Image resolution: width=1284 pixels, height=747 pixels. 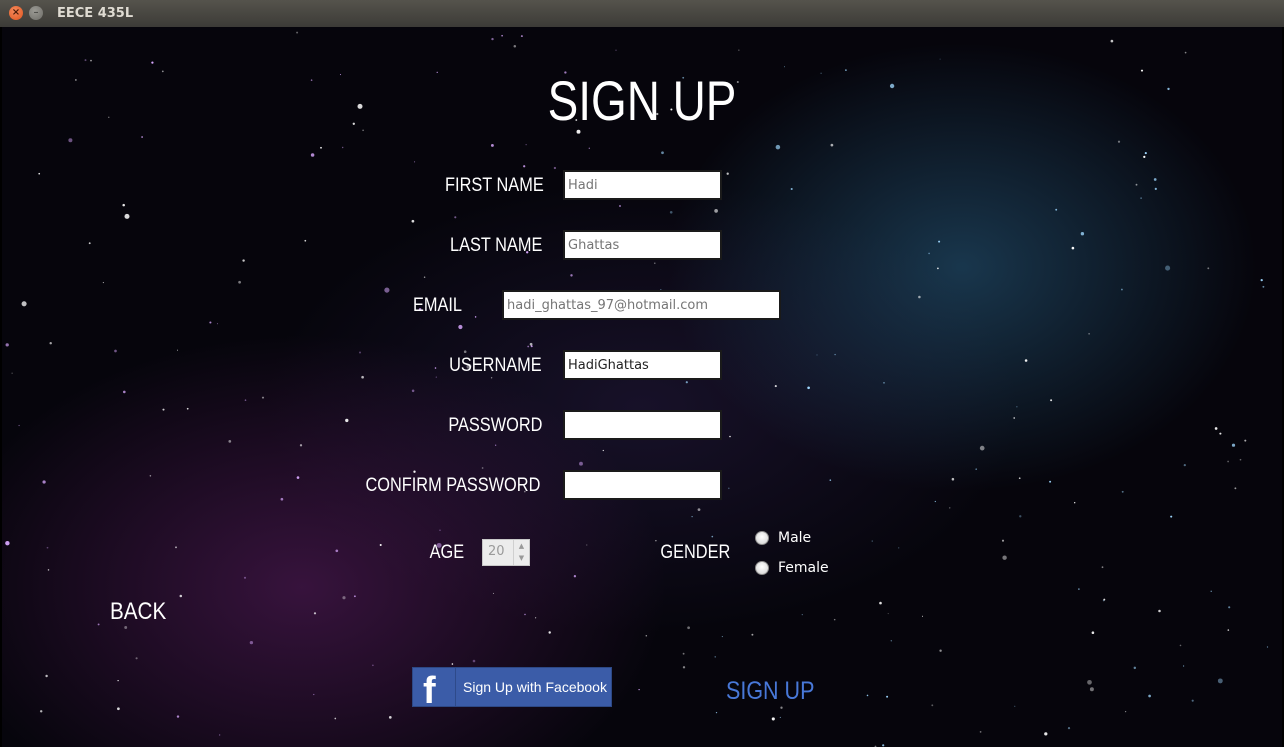 What do you see at coordinates (494, 425) in the screenshot?
I see `password-label: PASSWORD` at bounding box center [494, 425].